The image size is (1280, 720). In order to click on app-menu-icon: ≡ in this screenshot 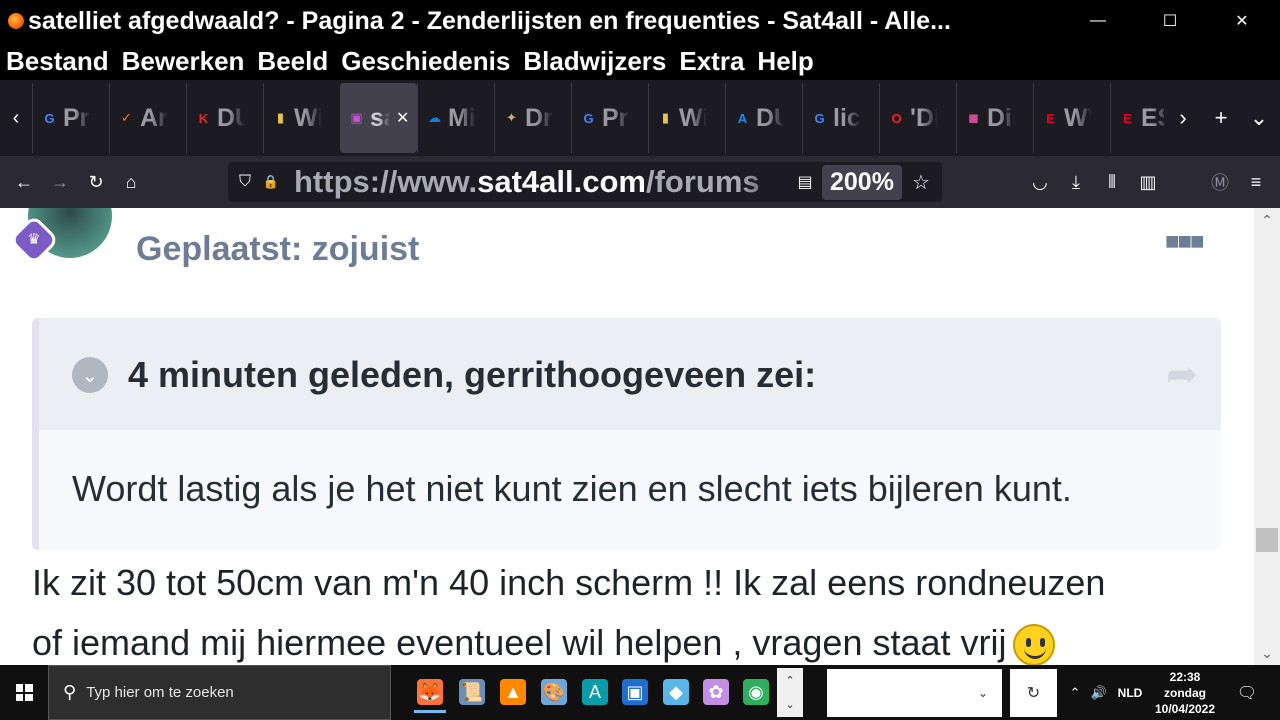, I will do `click(1256, 182)`.